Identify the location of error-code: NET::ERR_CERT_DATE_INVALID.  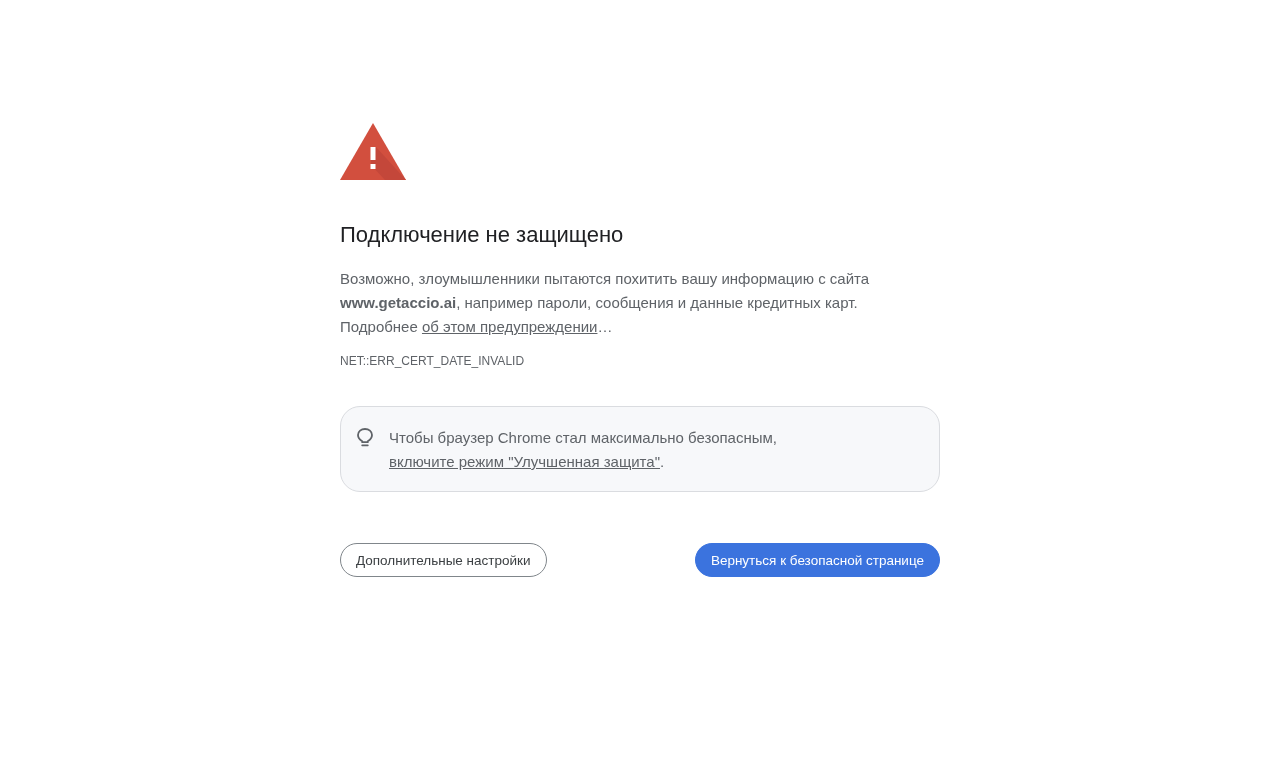
(433, 361).